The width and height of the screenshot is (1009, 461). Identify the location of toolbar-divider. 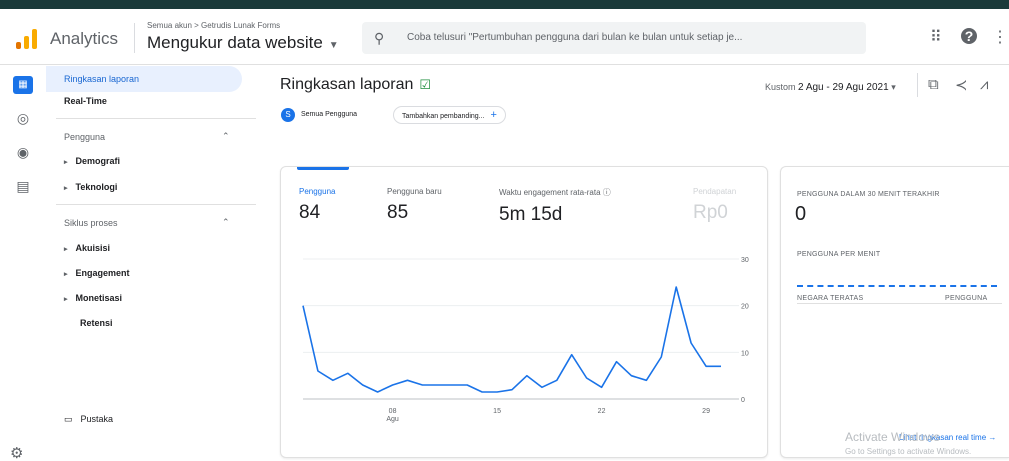
(917, 85).